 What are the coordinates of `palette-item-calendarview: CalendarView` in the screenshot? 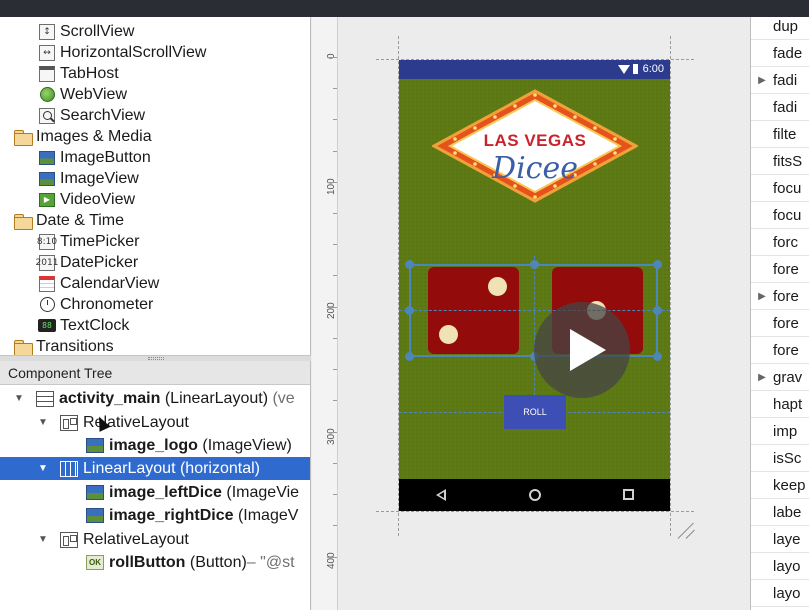 It's located at (98, 283).